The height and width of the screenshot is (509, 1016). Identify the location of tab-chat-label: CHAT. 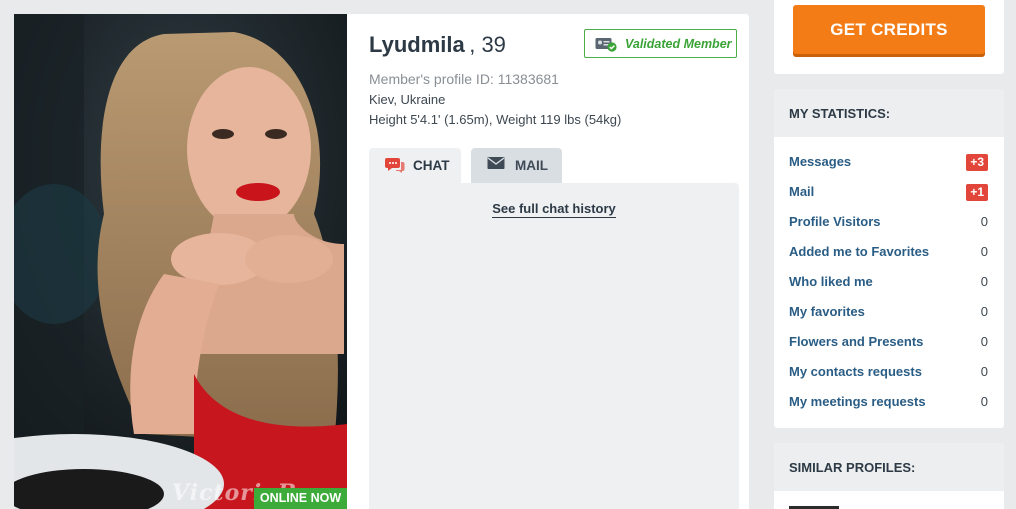
(431, 165).